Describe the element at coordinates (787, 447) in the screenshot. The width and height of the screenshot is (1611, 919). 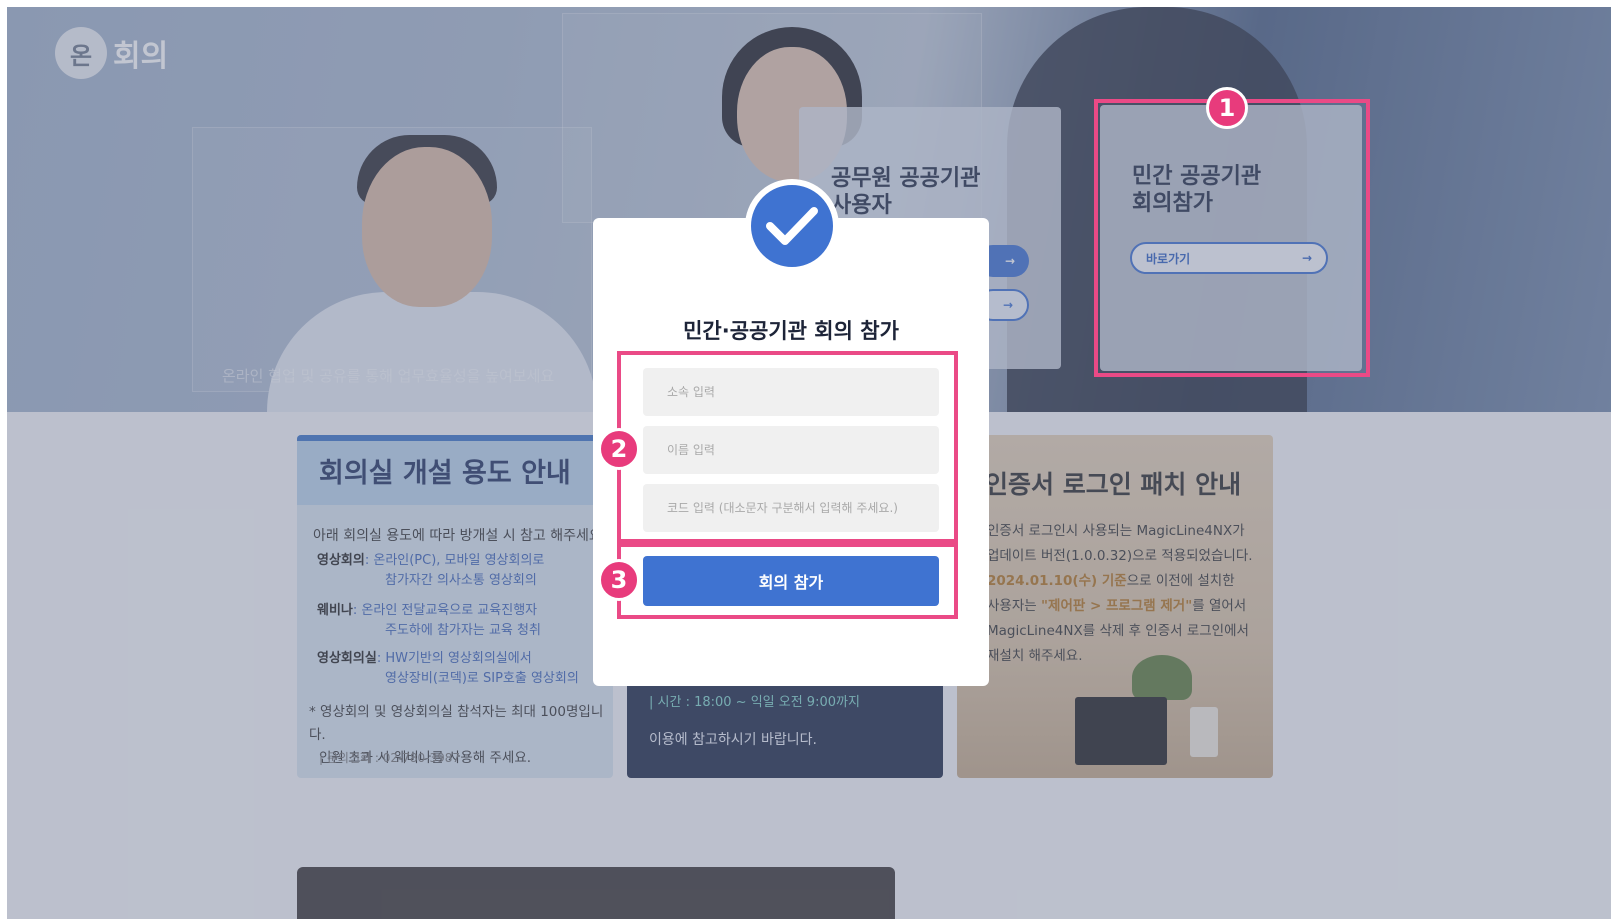
I see `highlight-box-inputs` at that location.